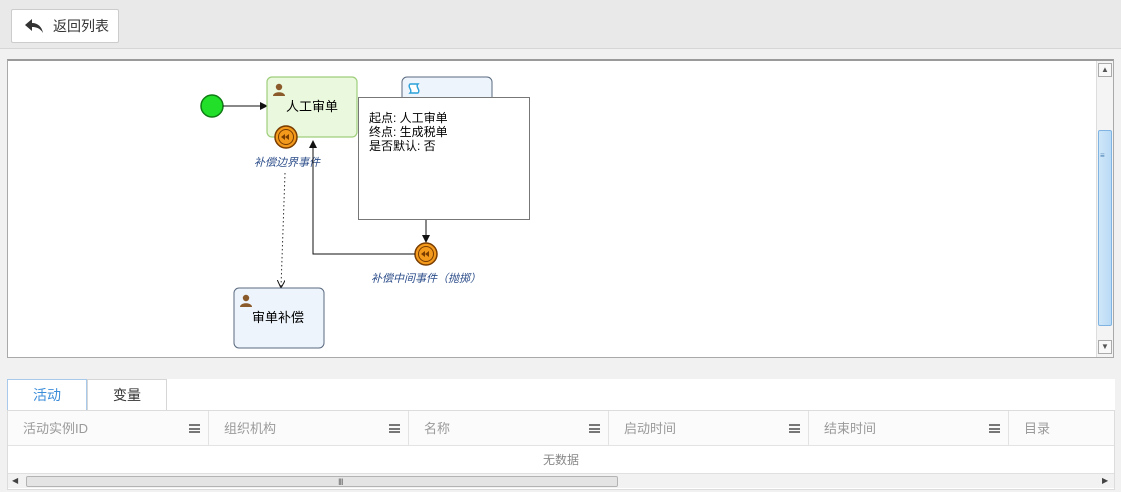 The image size is (1121, 492). I want to click on boundary-event-label: 补偿边界事件, so click(287, 162).